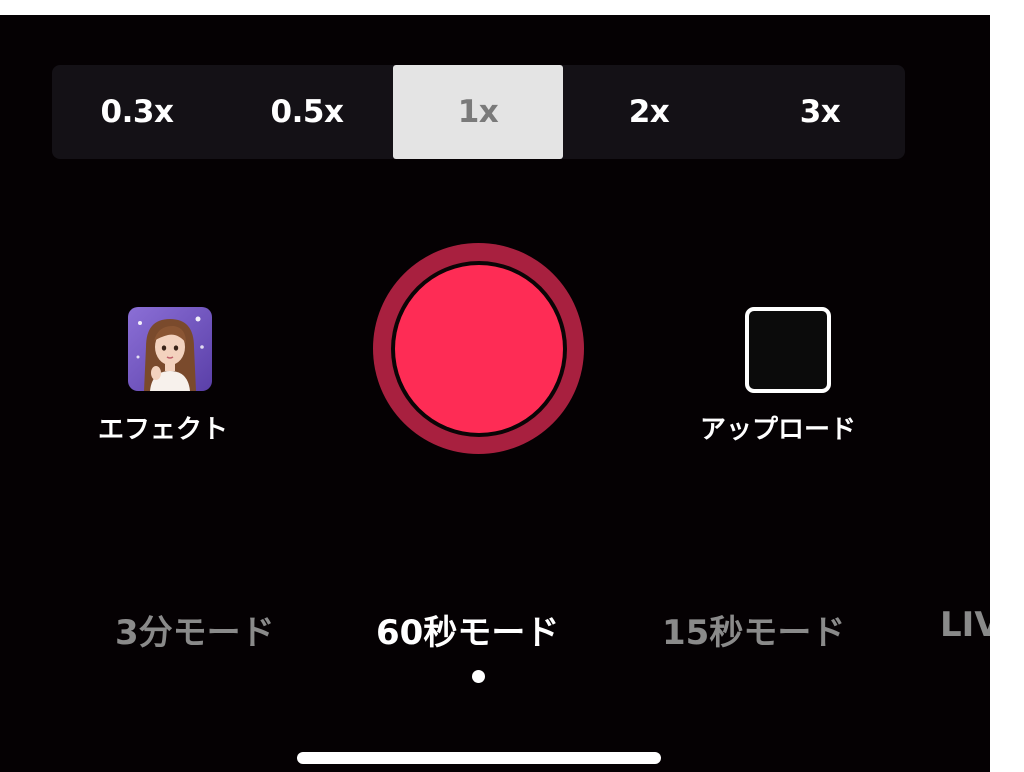 The image size is (1024, 772). Describe the element at coordinates (649, 112) in the screenshot. I see `zoom-option-2x: 2x` at that location.